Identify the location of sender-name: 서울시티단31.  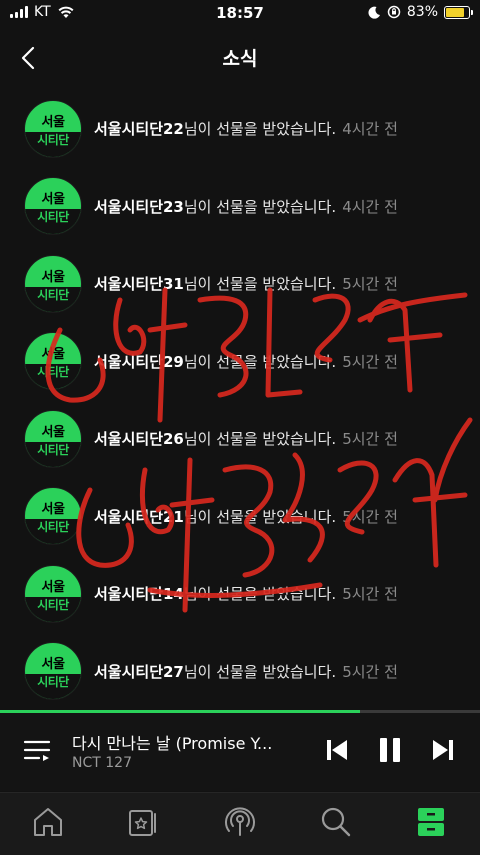
(139, 284).